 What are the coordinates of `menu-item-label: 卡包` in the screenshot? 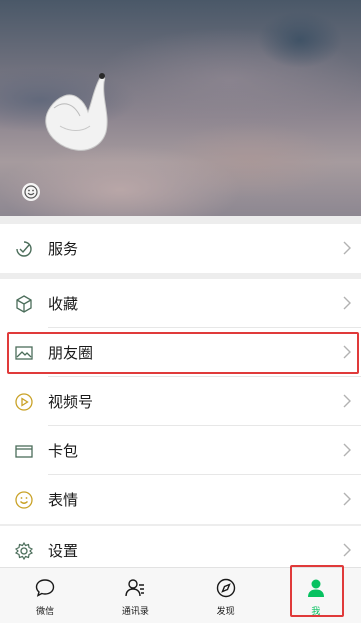 It's located at (63, 451).